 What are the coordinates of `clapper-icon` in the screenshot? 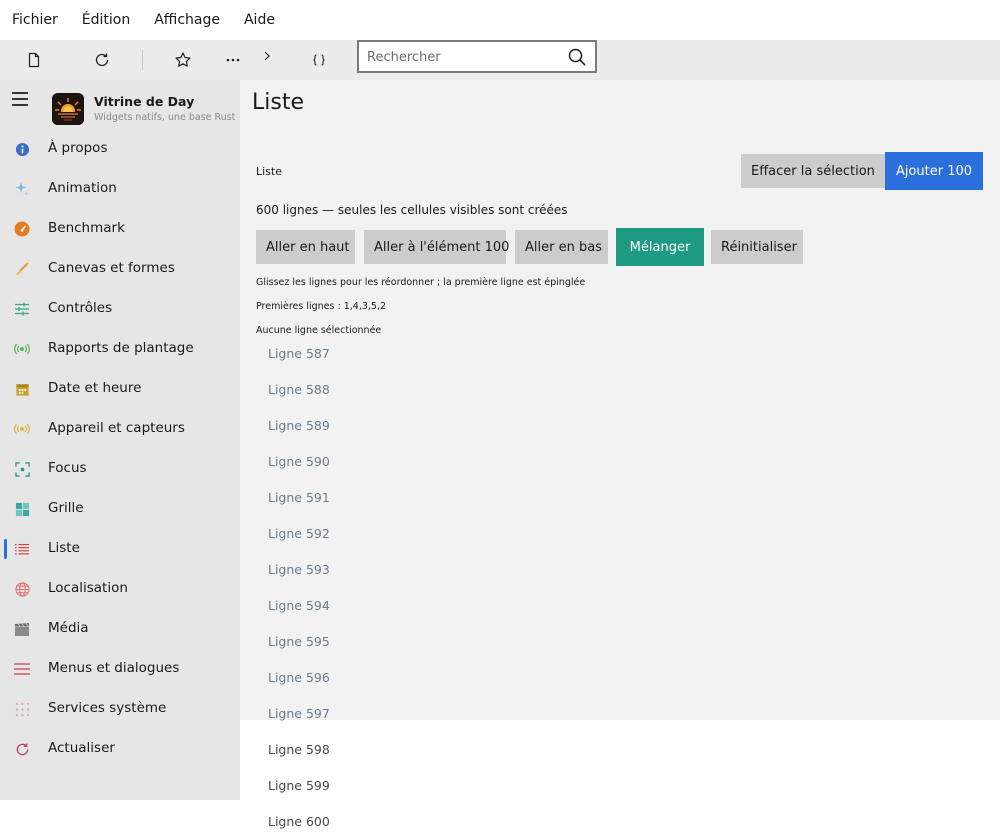 It's located at (22, 629).